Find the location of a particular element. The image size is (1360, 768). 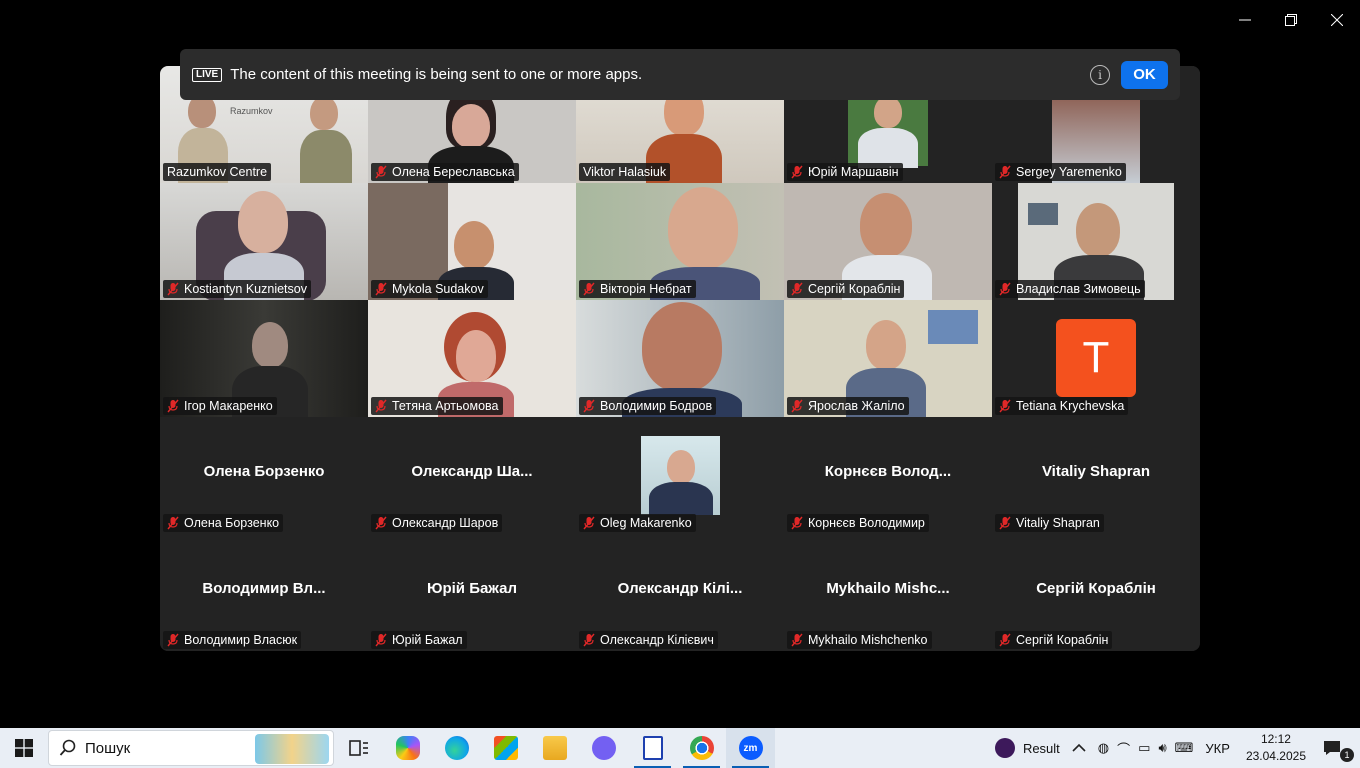

copilot-button is located at coordinates (407, 748).